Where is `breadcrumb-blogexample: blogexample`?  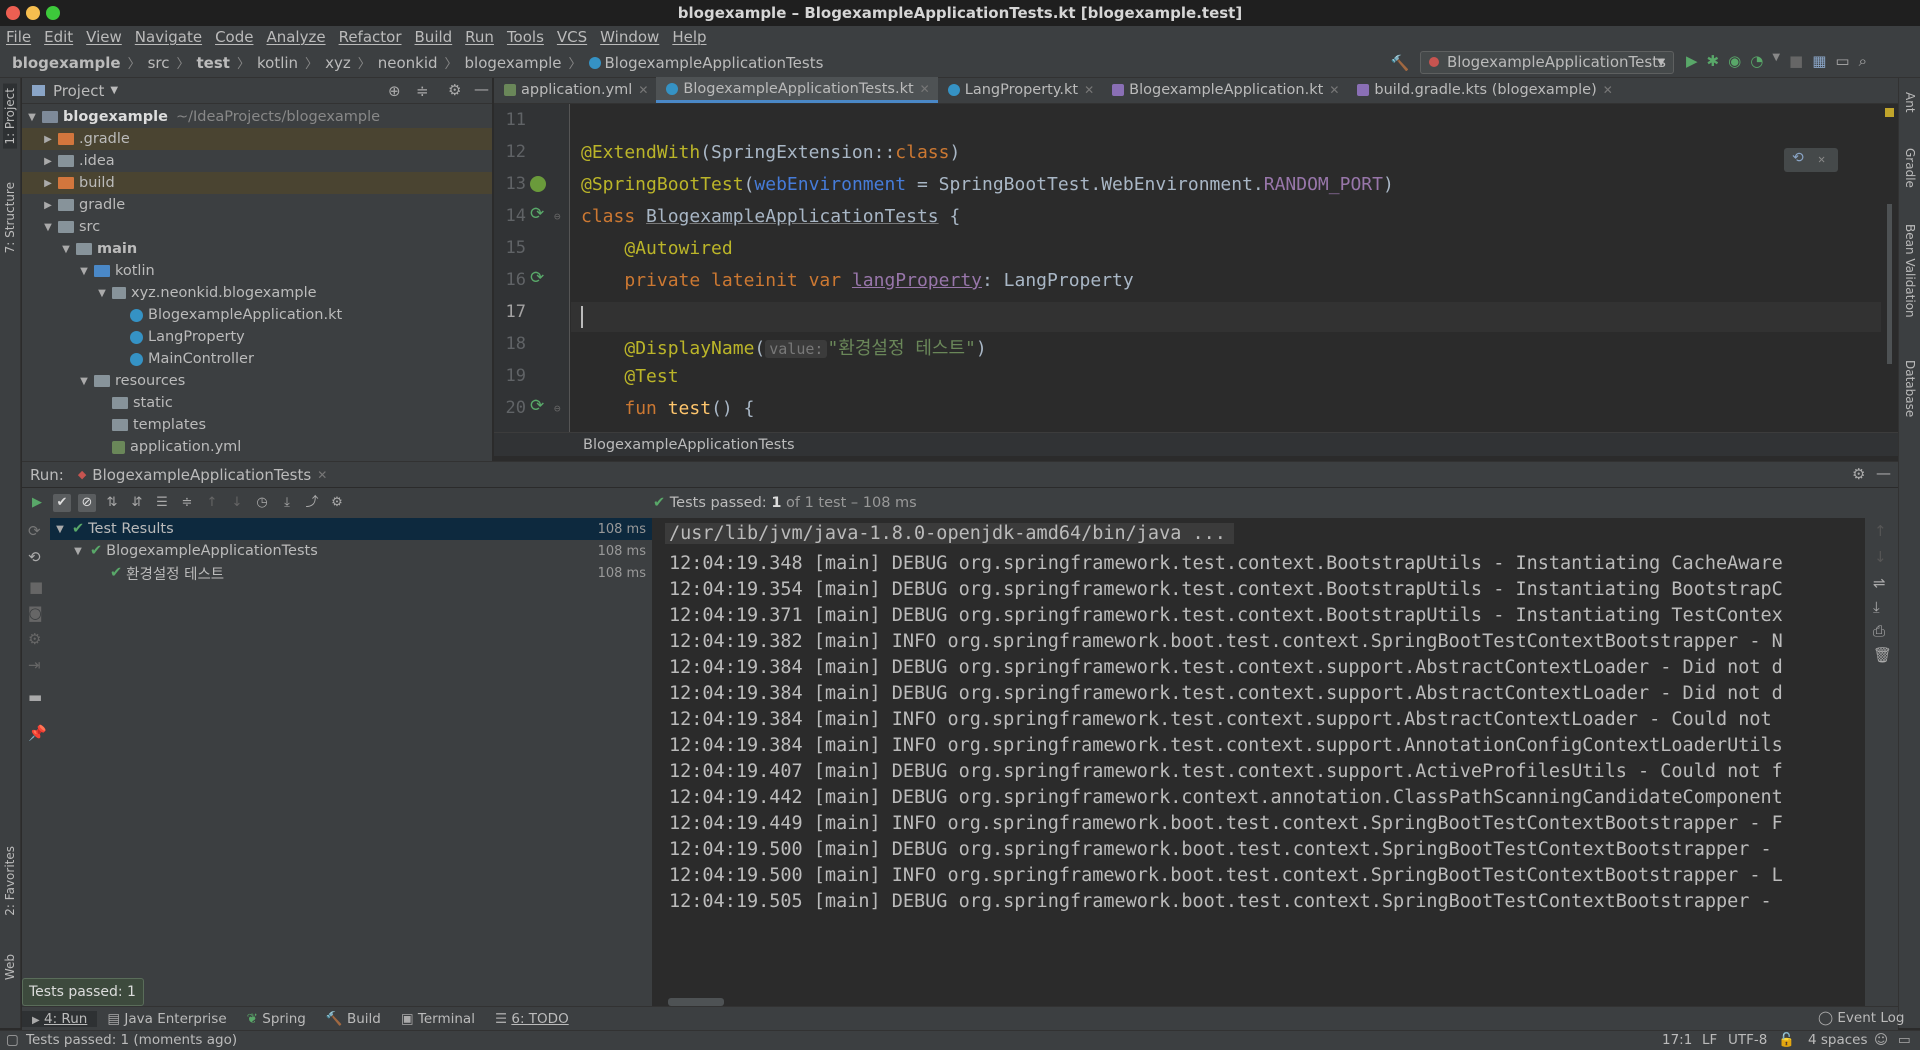
breadcrumb-blogexample: blogexample is located at coordinates (513, 63).